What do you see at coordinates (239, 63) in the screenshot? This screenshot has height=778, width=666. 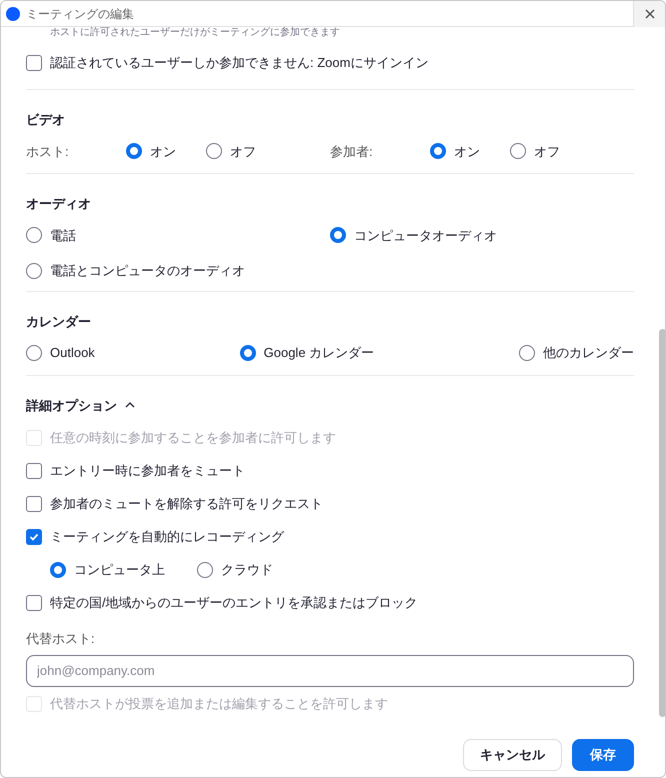 I see `checkbox-label: 認証されているユーザーしか参加できません: Zoomにサインイン` at bounding box center [239, 63].